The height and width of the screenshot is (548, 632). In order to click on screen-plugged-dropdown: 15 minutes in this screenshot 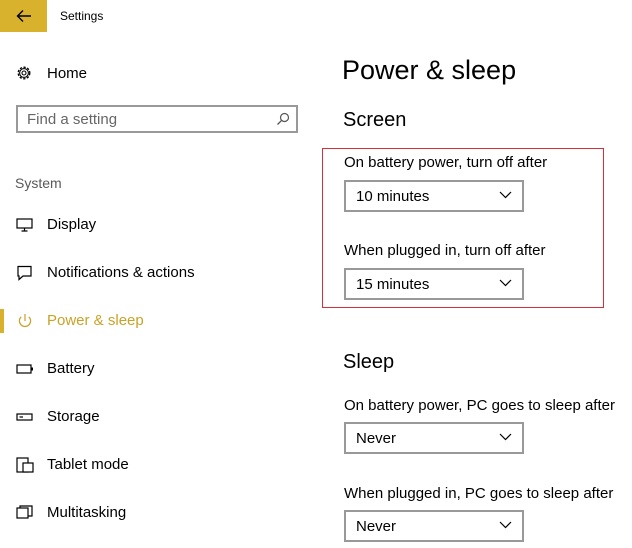, I will do `click(434, 284)`.